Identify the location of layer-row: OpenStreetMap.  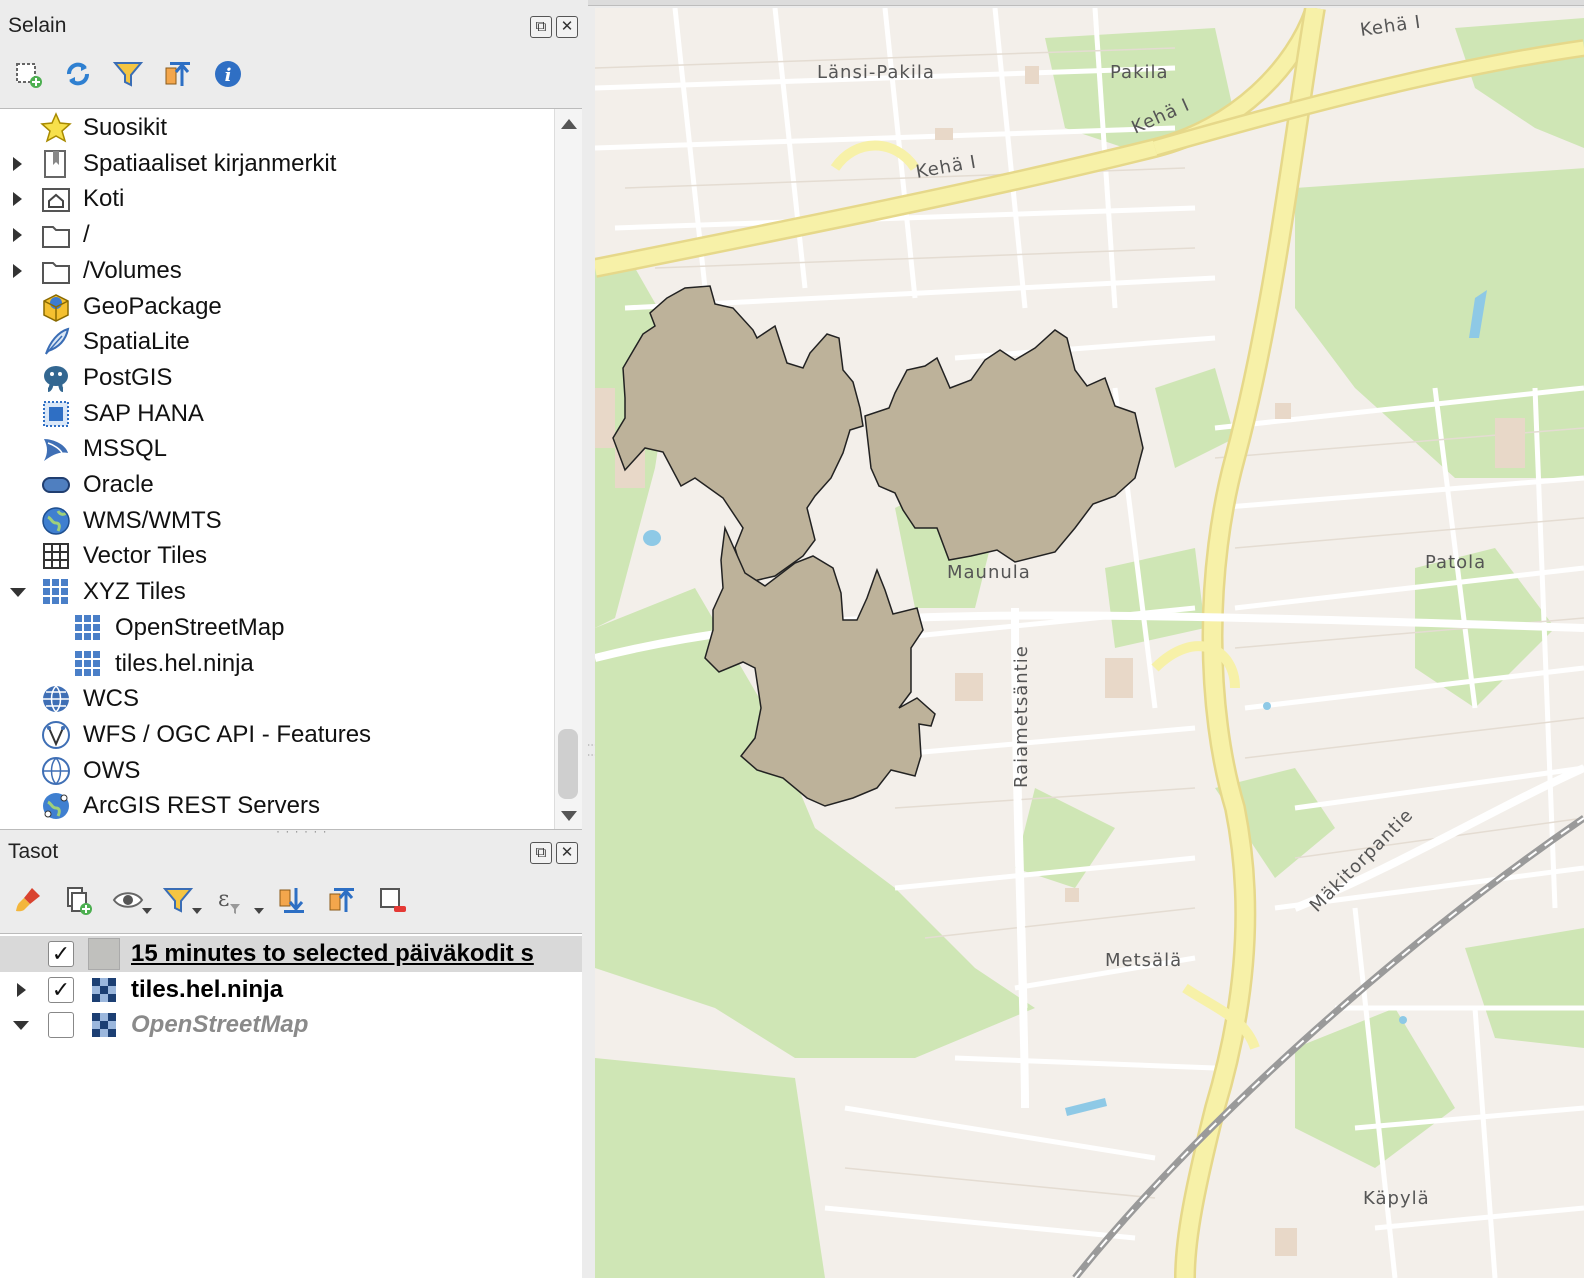
(291, 1025).